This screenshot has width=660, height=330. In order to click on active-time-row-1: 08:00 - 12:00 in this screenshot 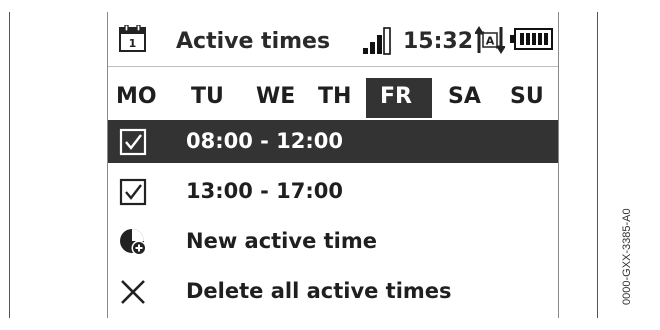, I will do `click(333, 141)`.